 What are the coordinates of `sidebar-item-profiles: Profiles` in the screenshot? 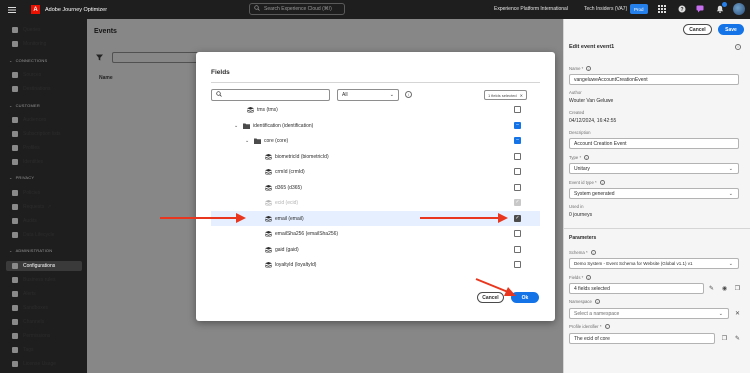 It's located at (26, 148).